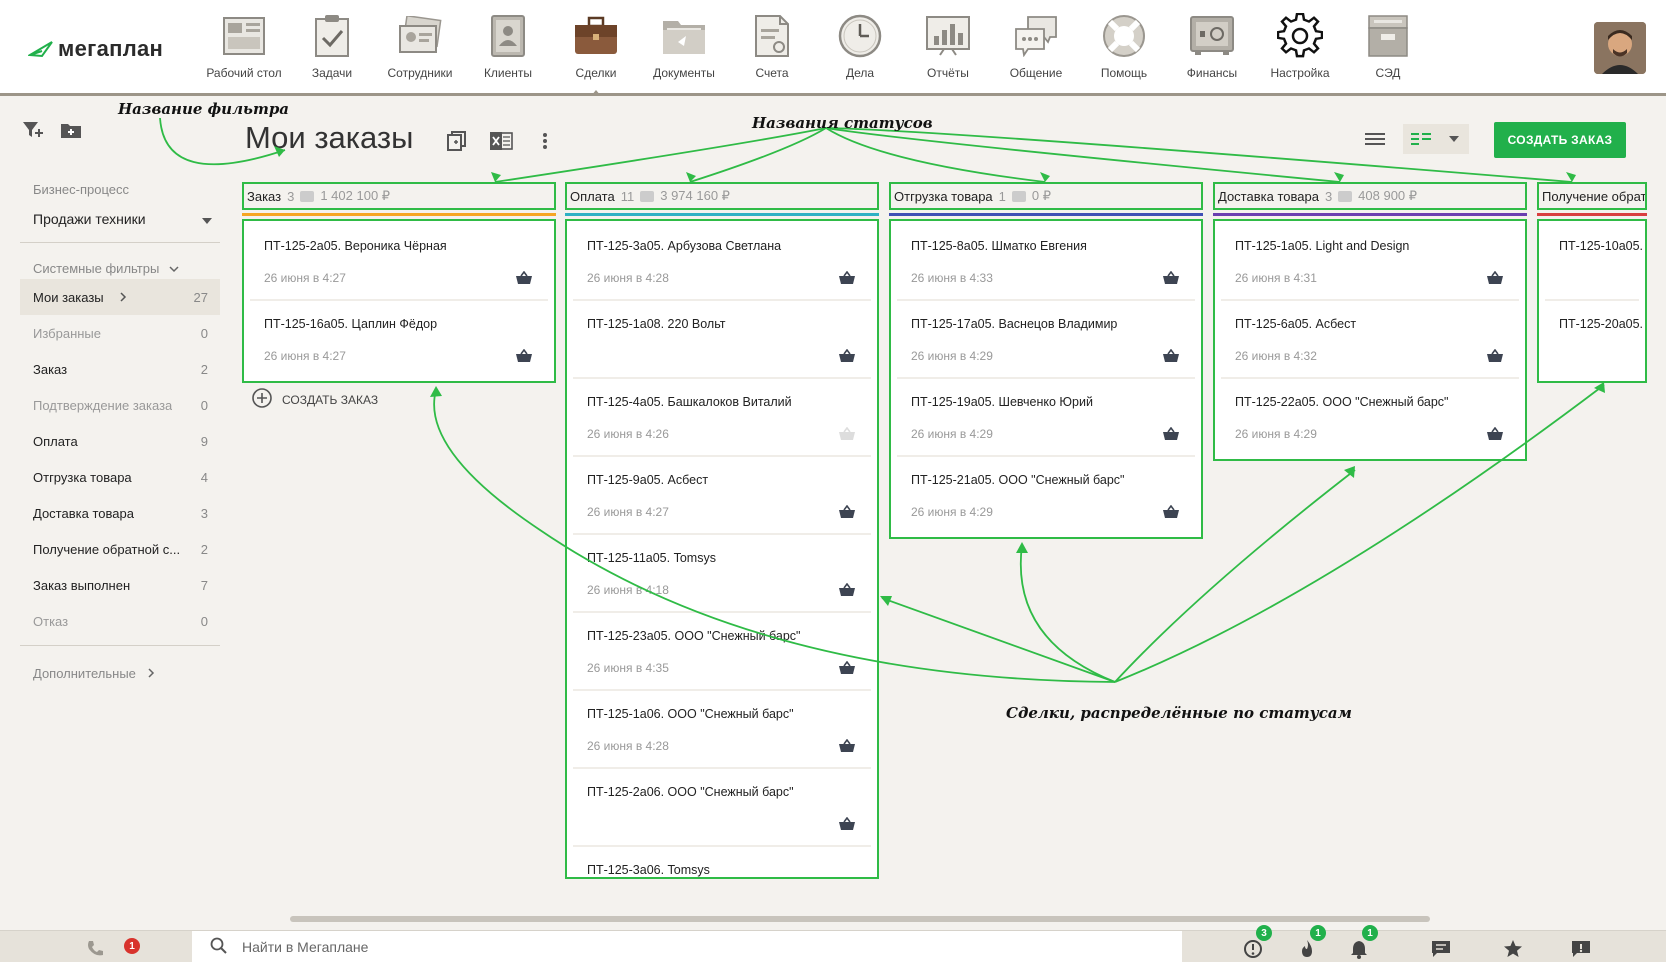 This screenshot has width=1666, height=962. What do you see at coordinates (948, 46) in the screenshot?
I see `nav-item-reports: Отчёты` at bounding box center [948, 46].